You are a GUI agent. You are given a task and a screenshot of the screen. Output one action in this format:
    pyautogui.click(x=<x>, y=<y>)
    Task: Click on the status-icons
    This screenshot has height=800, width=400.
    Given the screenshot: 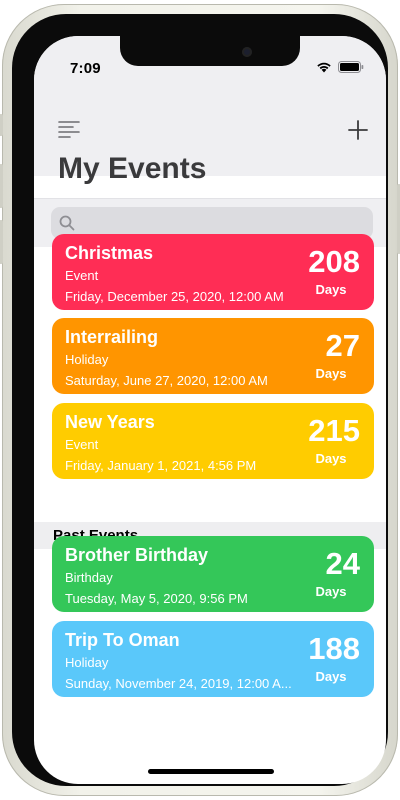 What is the action you would take?
    pyautogui.click(x=340, y=67)
    